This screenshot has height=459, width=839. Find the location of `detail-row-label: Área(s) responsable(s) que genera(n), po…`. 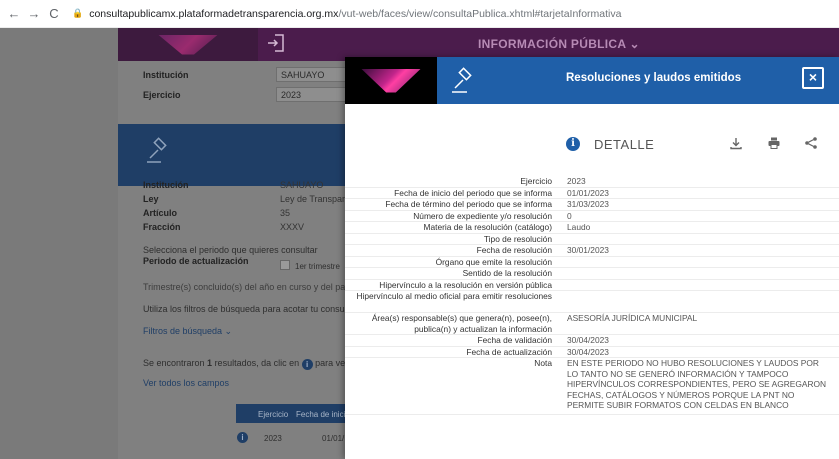

detail-row-label: Área(s) responsable(s) que genera(n), po… is located at coordinates (461, 323).